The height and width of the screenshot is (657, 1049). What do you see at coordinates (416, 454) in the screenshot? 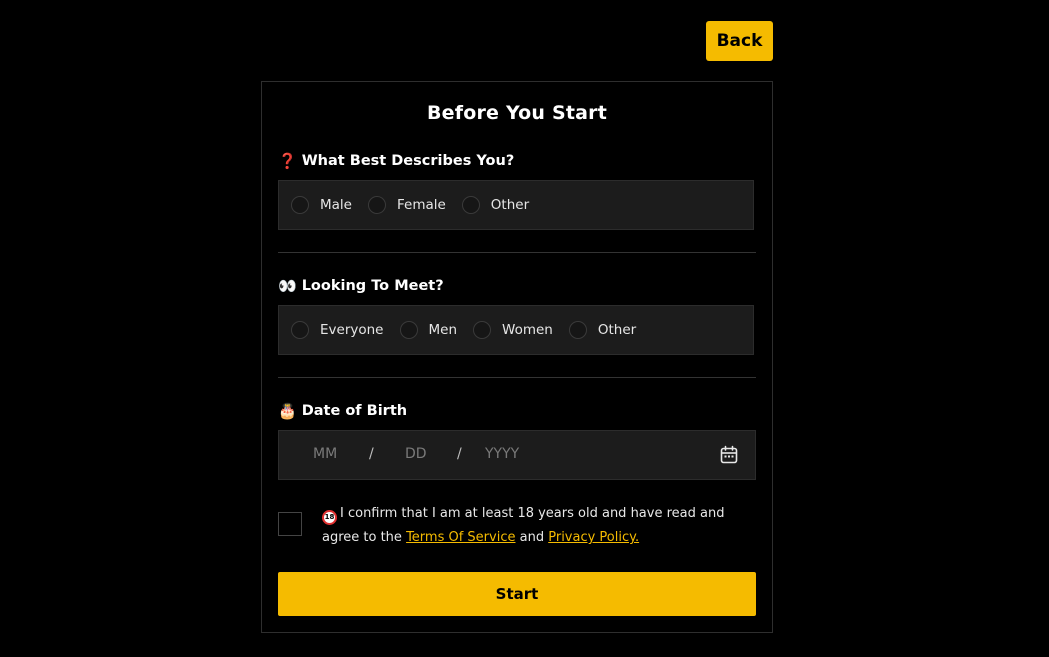
I see `day-field: DD` at bounding box center [416, 454].